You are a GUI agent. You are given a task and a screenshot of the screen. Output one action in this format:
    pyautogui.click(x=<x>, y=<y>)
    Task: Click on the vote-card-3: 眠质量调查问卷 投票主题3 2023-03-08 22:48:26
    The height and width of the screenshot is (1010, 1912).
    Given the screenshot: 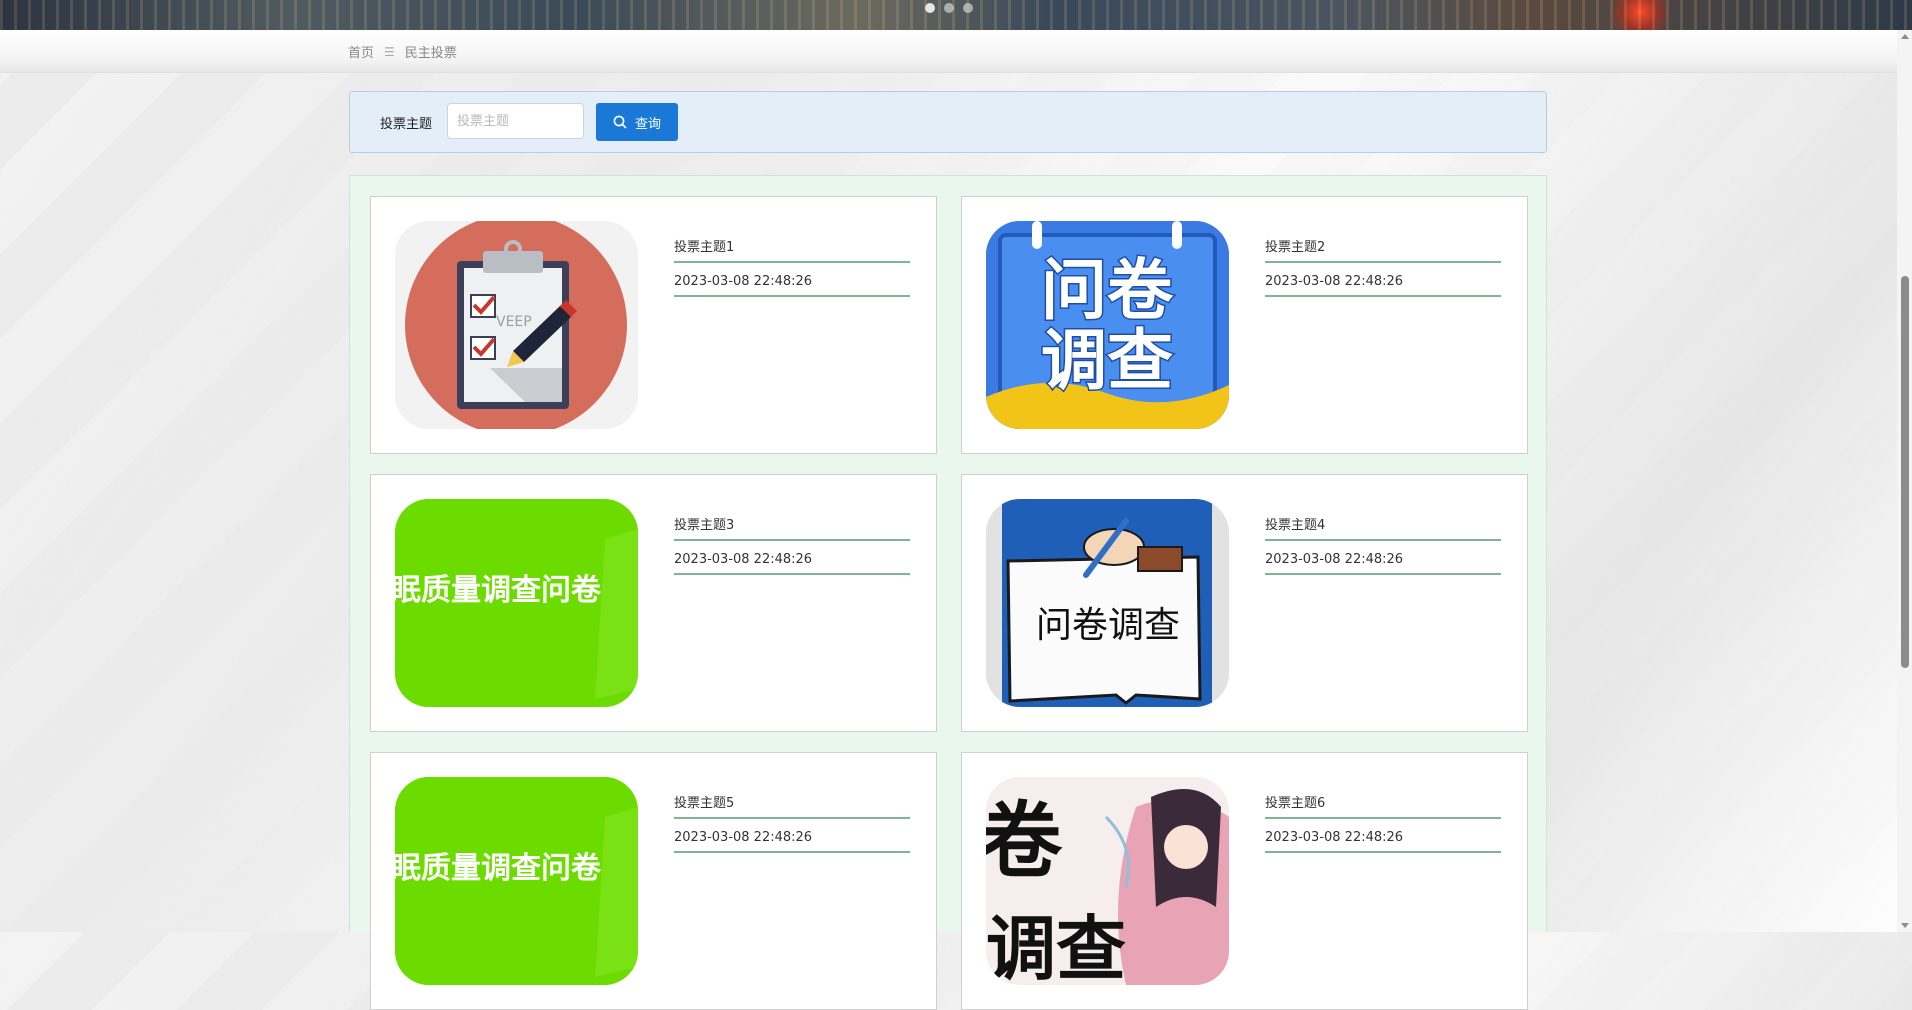 What is the action you would take?
    pyautogui.click(x=653, y=603)
    